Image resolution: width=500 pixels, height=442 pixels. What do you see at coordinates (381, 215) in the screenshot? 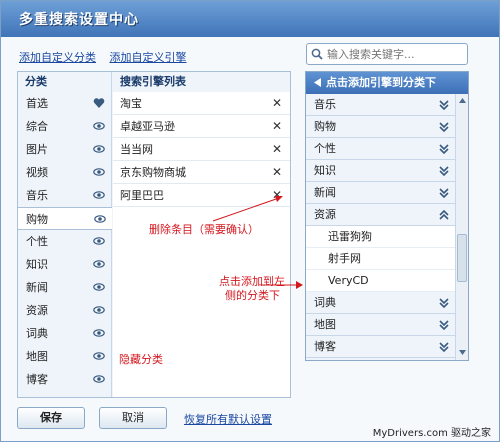
I see `available-category-item: 资源` at bounding box center [381, 215].